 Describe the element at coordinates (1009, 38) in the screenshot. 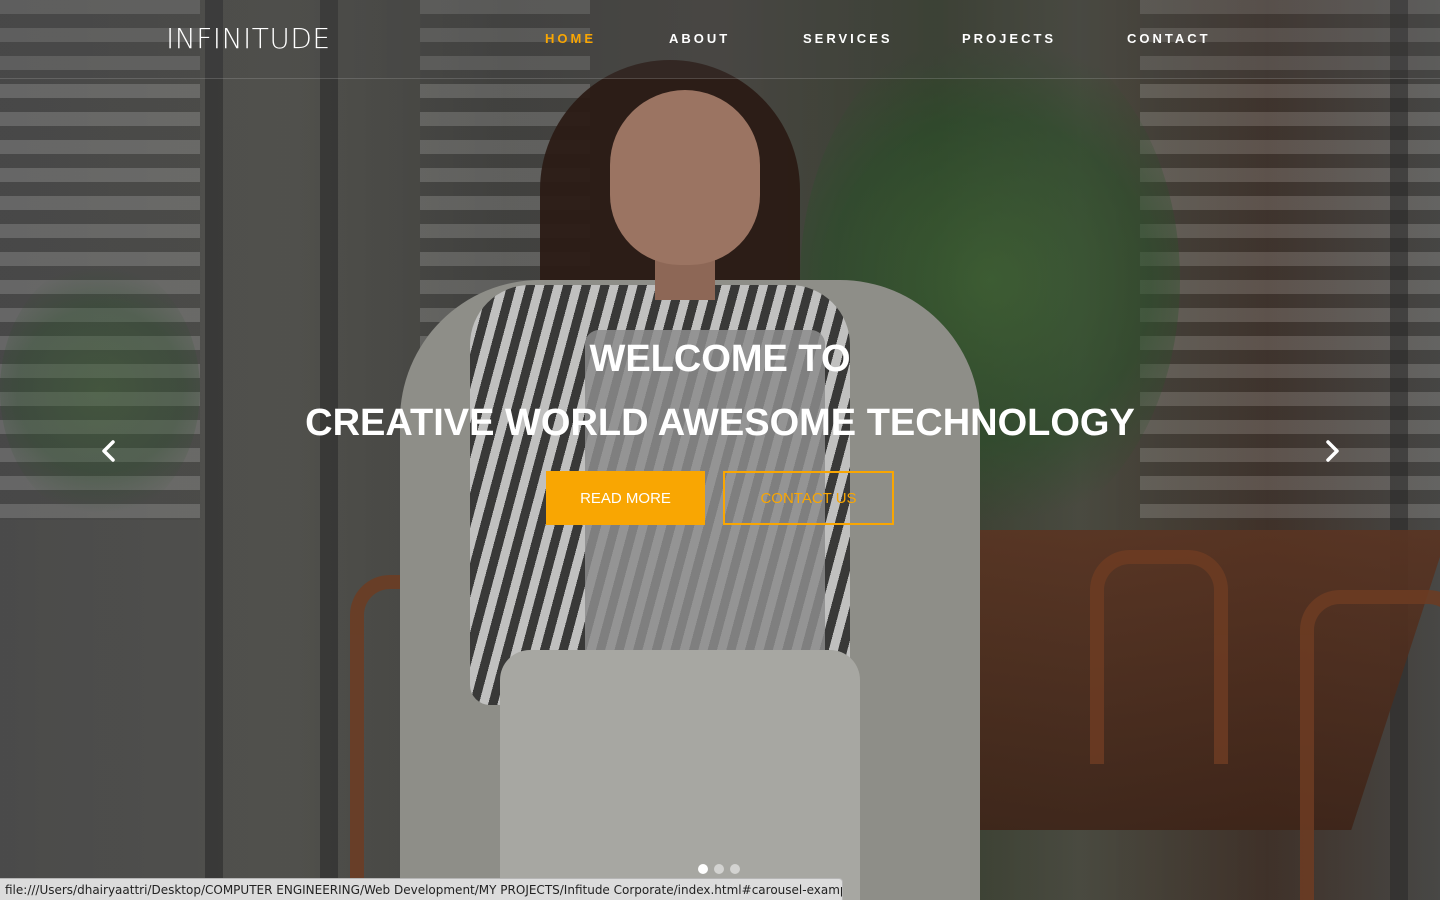

I see `nav-link-projects: PROJECTS` at that location.